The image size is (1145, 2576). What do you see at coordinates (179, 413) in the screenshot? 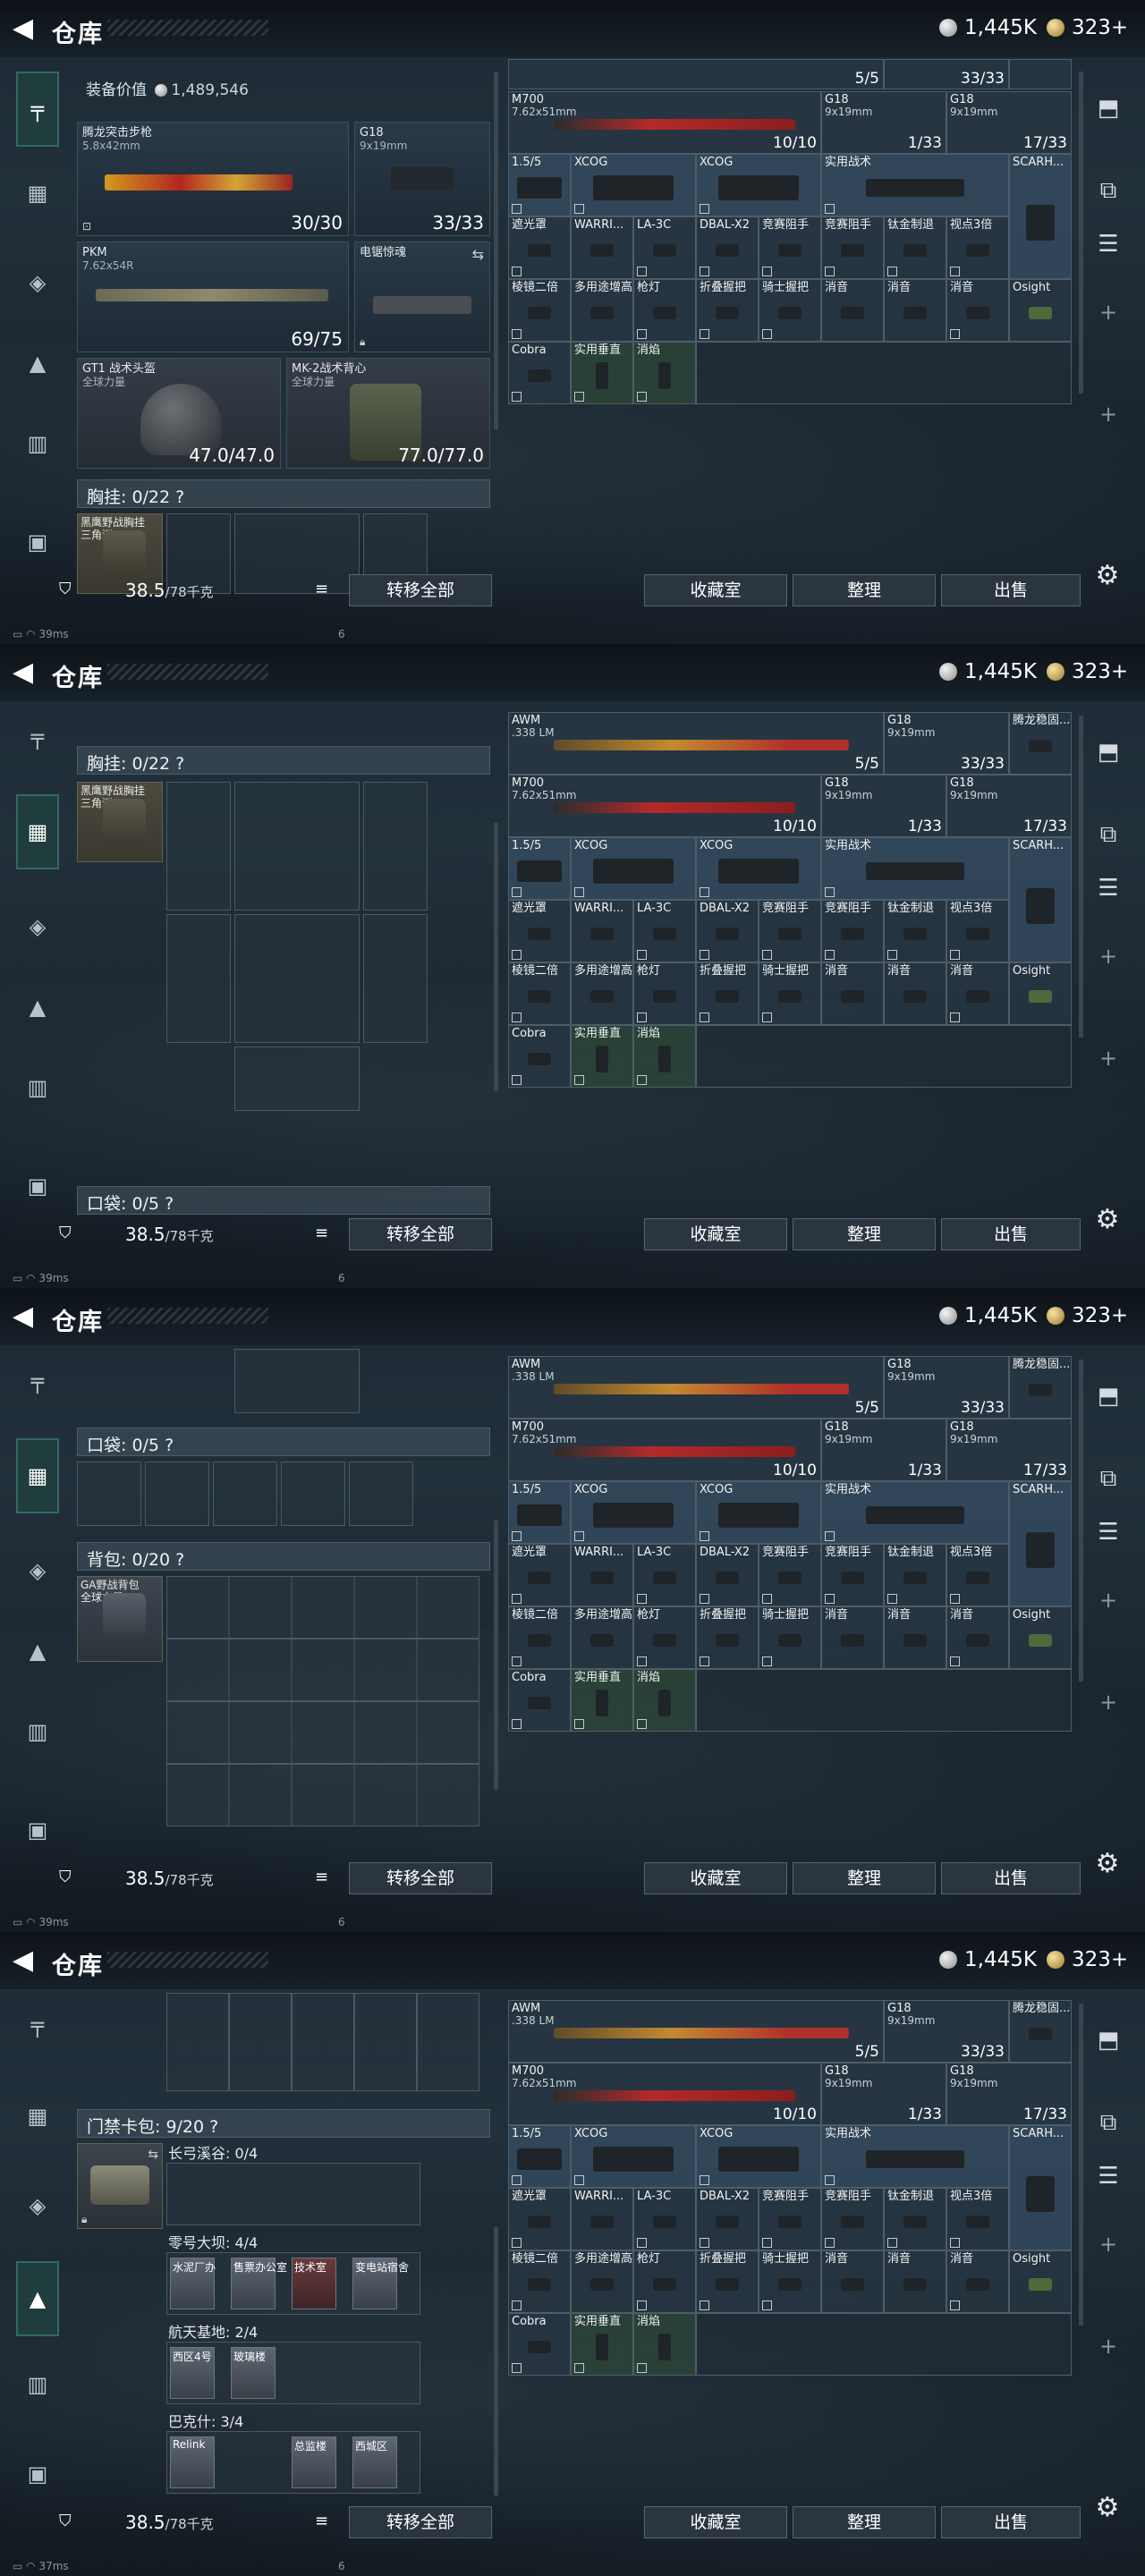
I see `helmet-slot: GT1 战术头盔 全球力量 47.0/47.0` at bounding box center [179, 413].